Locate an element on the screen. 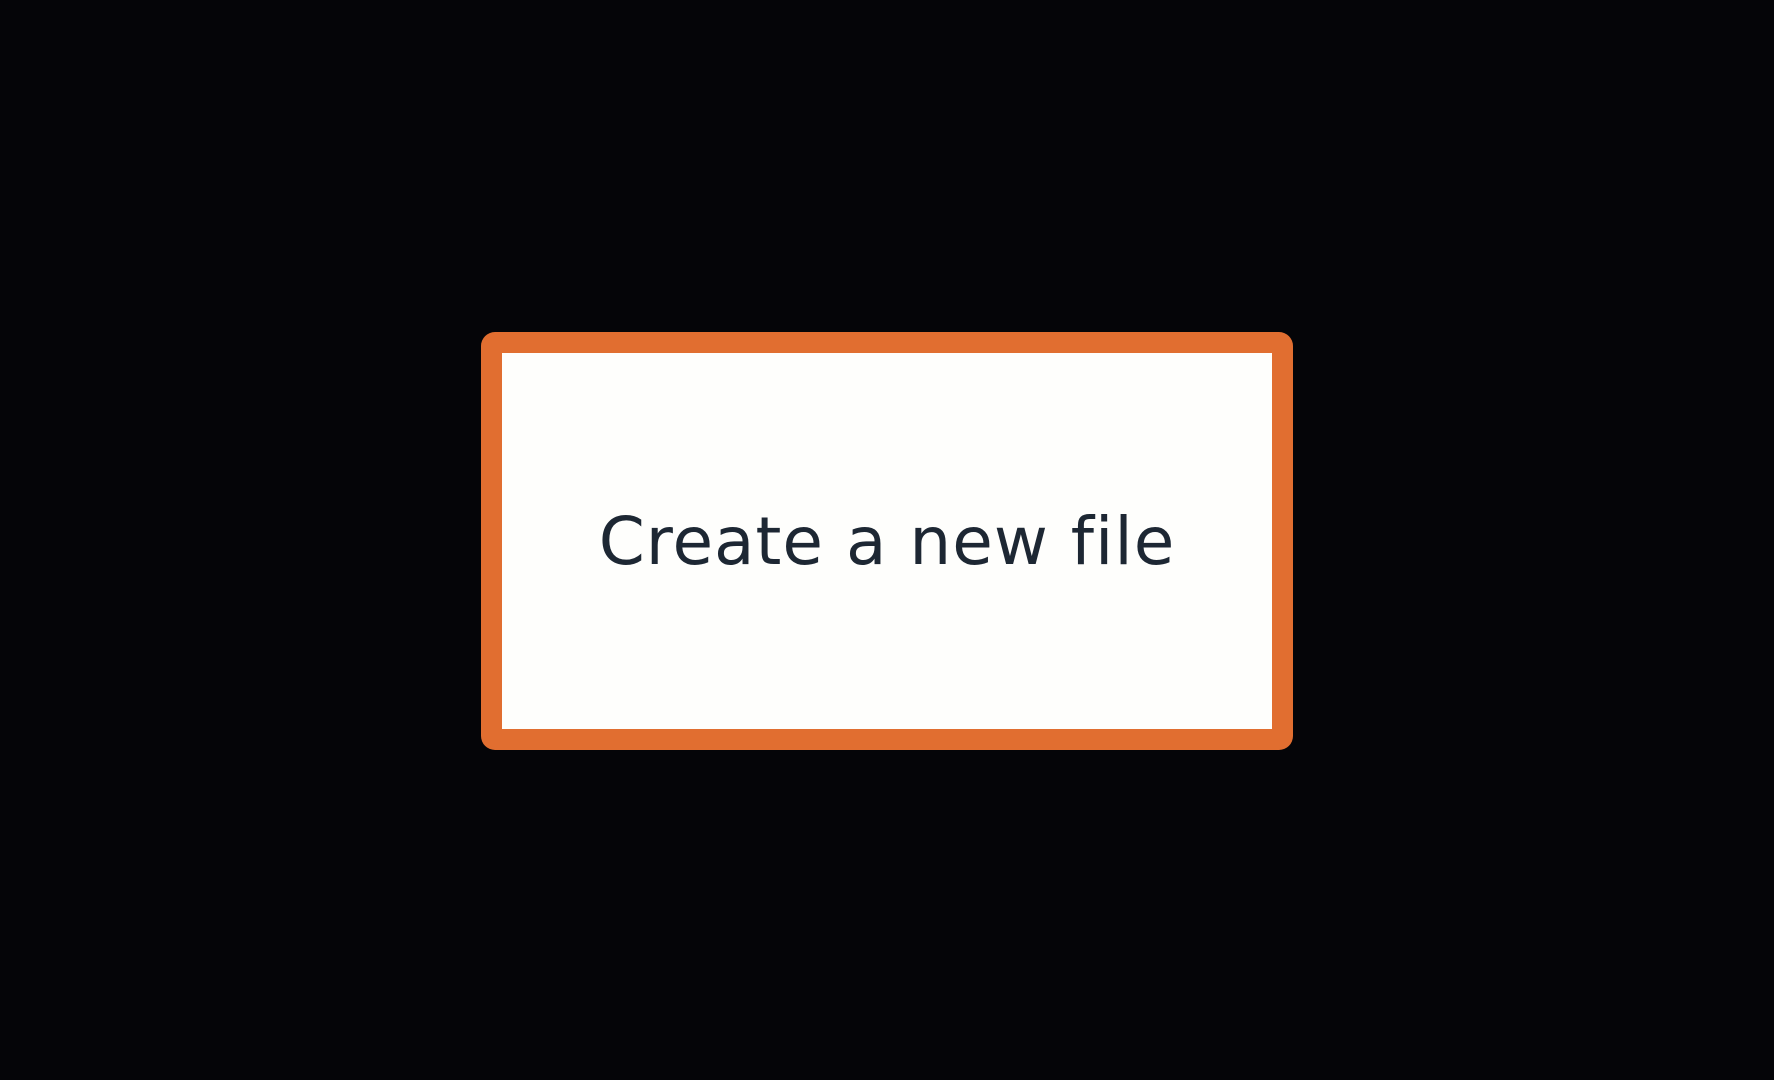  create-new-file-label: Create a new file is located at coordinates (887, 541).